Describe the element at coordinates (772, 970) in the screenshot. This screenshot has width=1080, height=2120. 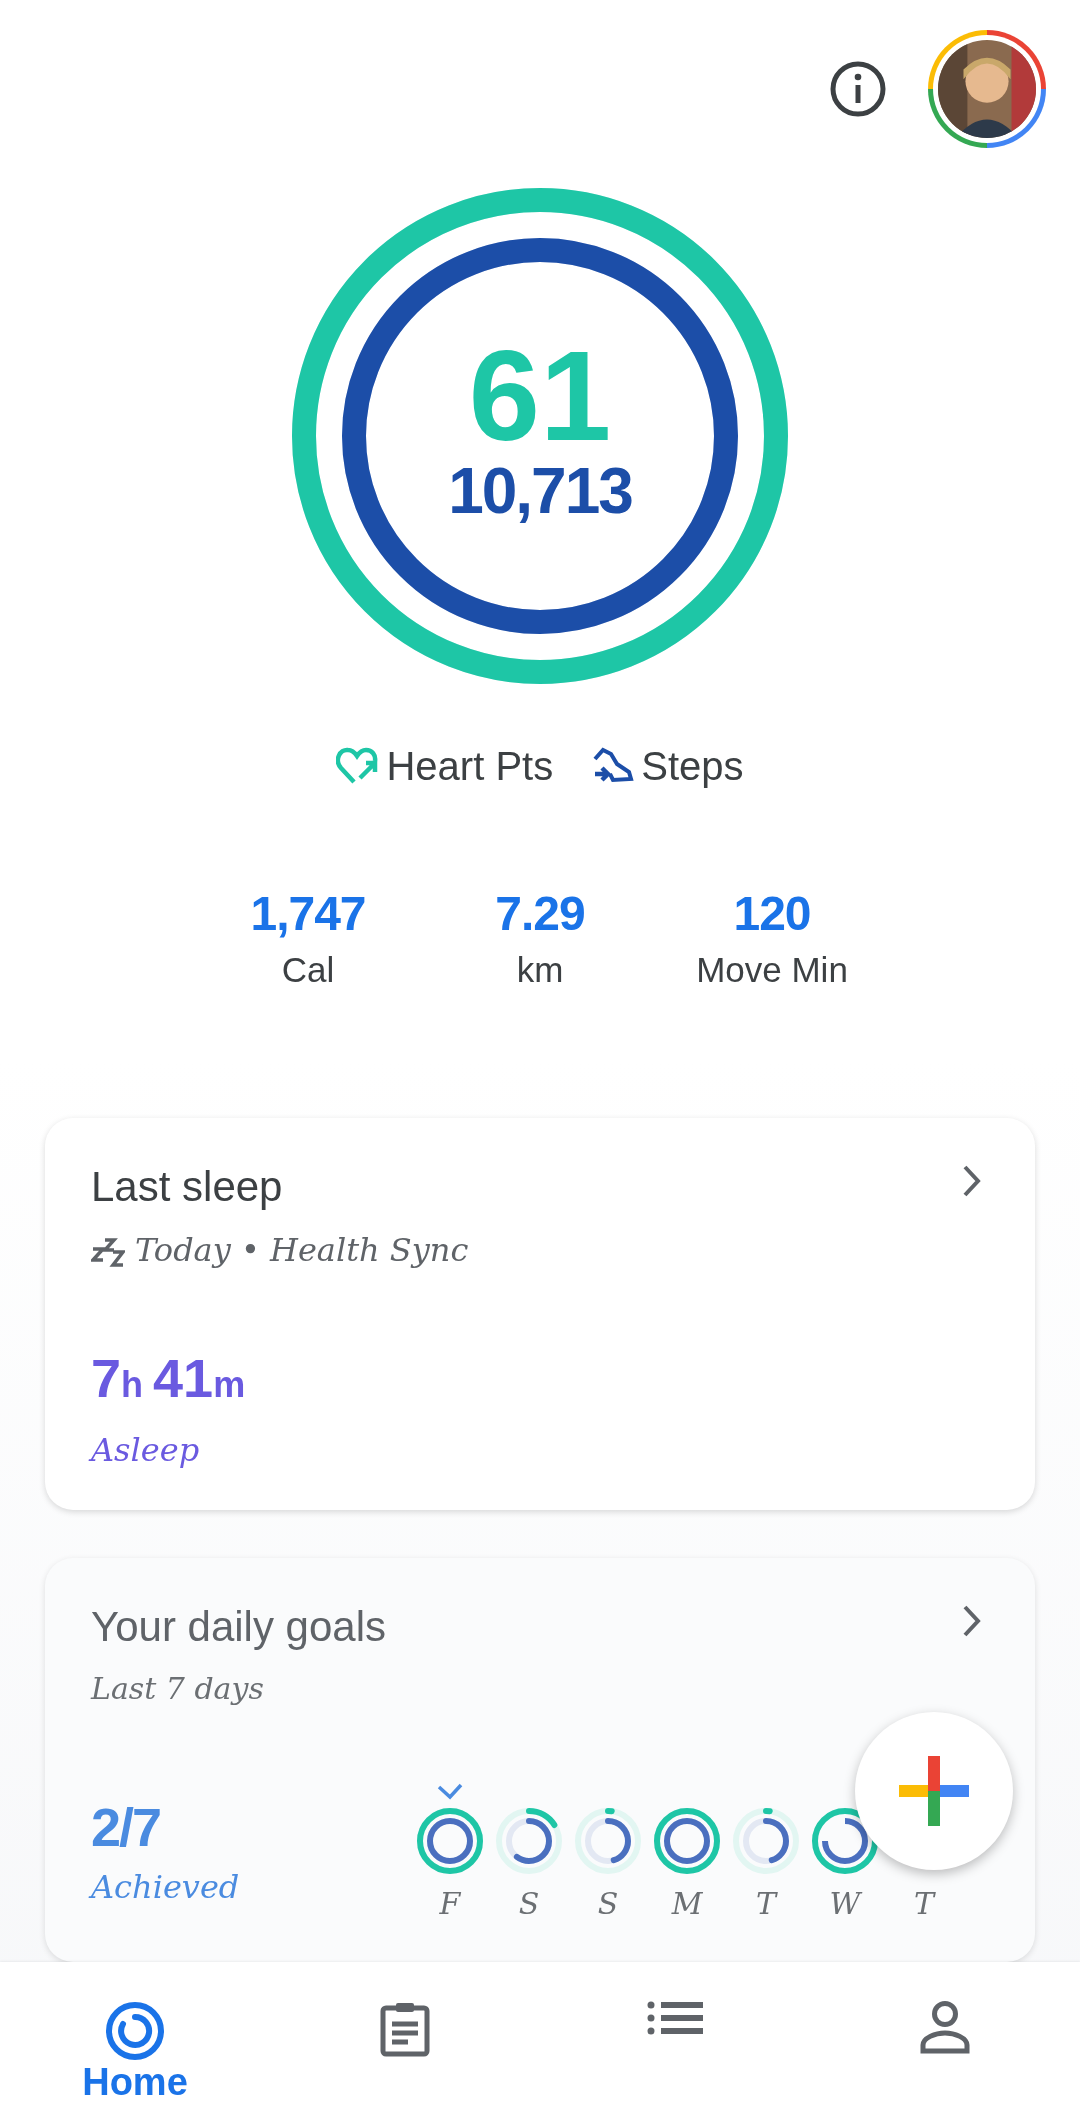
I see `stat-label: Move Min` at that location.